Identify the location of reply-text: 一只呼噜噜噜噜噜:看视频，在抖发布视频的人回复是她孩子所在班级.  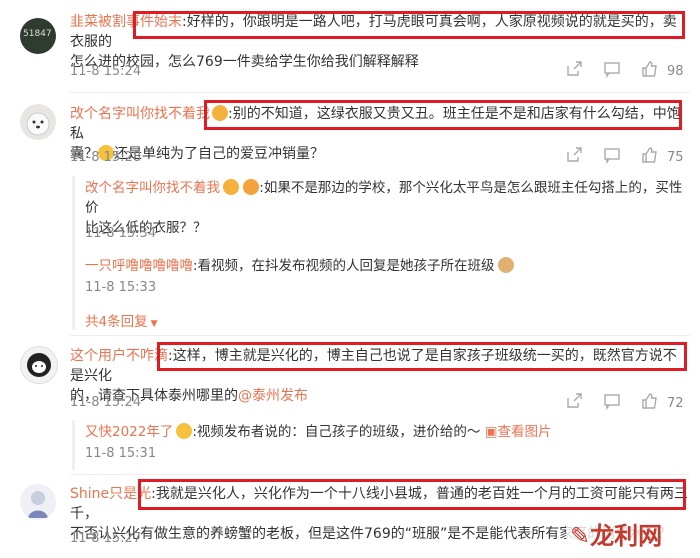
(385, 266).